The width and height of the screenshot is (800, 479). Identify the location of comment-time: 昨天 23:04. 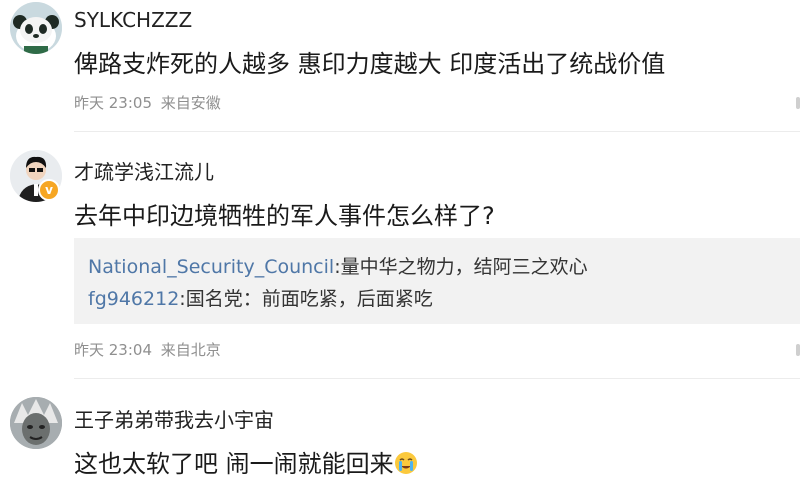
(113, 350).